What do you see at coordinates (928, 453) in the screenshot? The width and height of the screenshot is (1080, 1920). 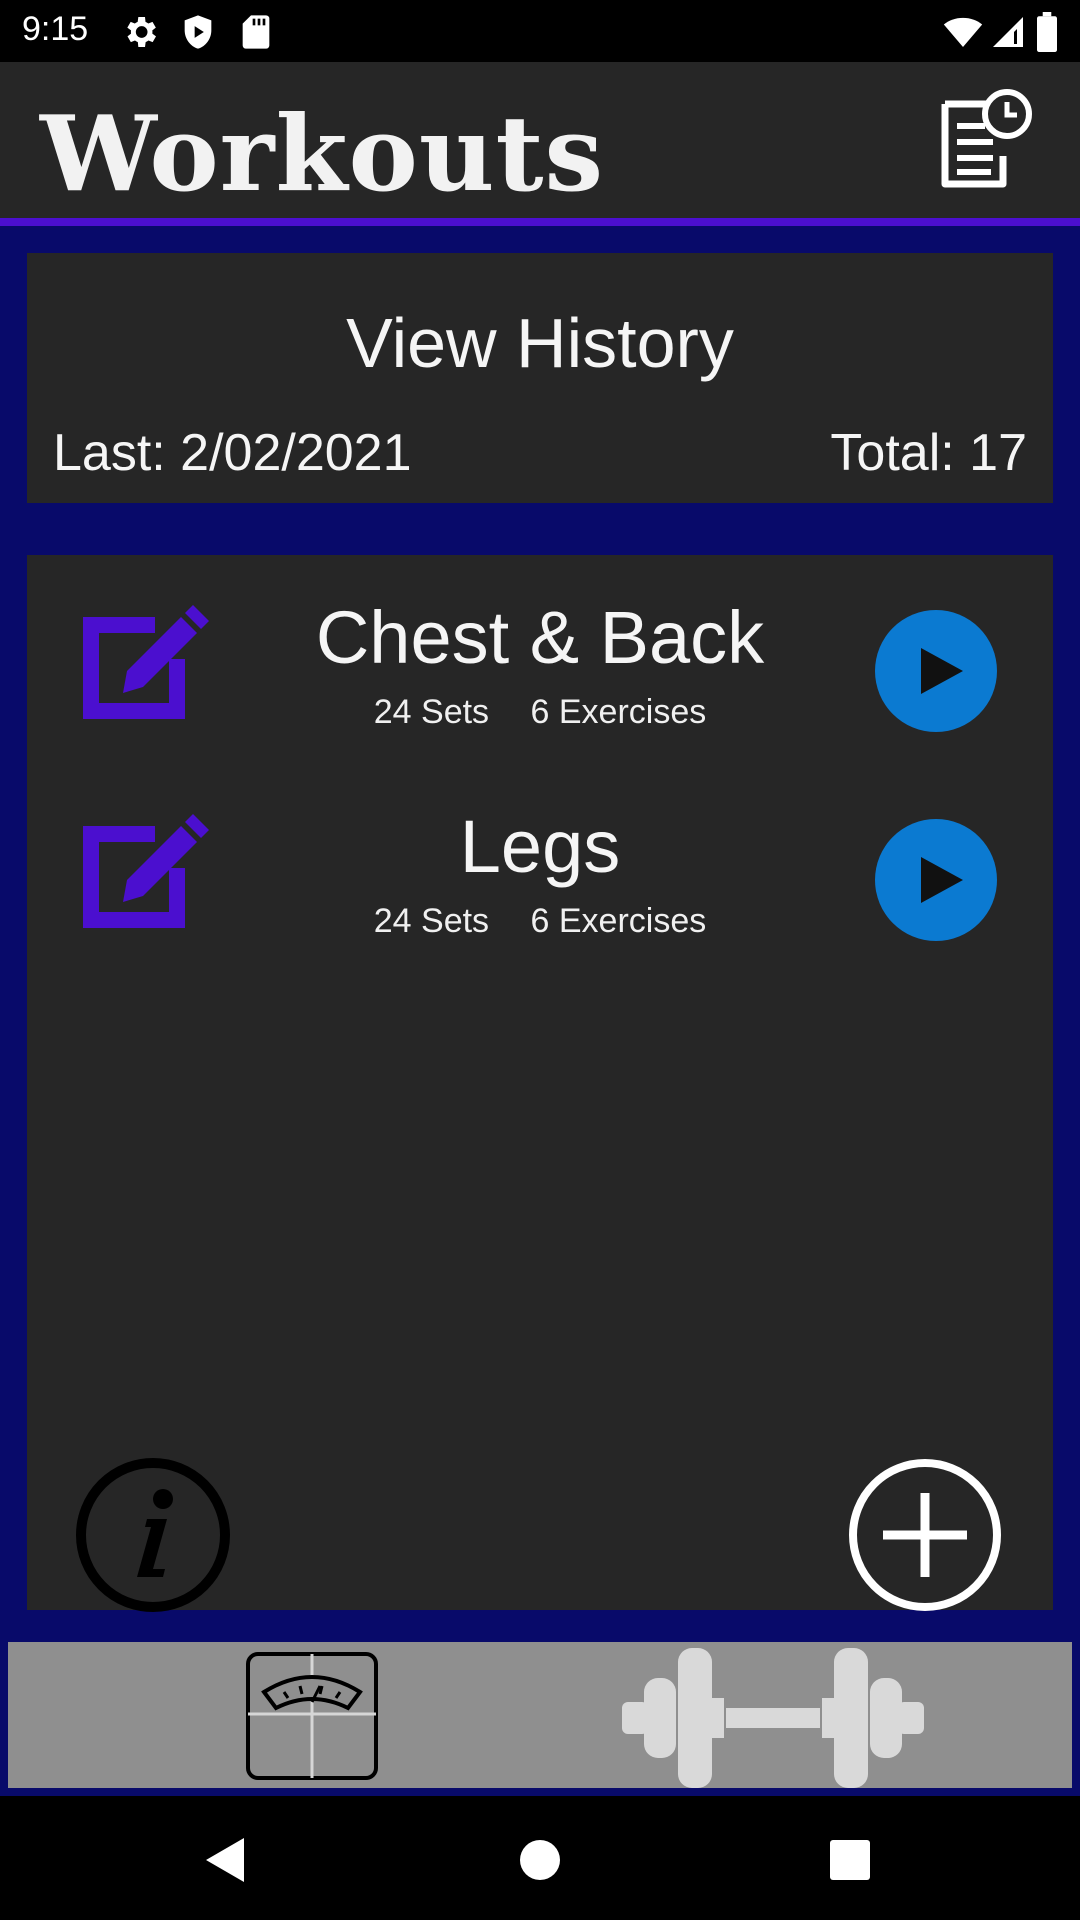 I see `total-workouts: Total: 17` at bounding box center [928, 453].